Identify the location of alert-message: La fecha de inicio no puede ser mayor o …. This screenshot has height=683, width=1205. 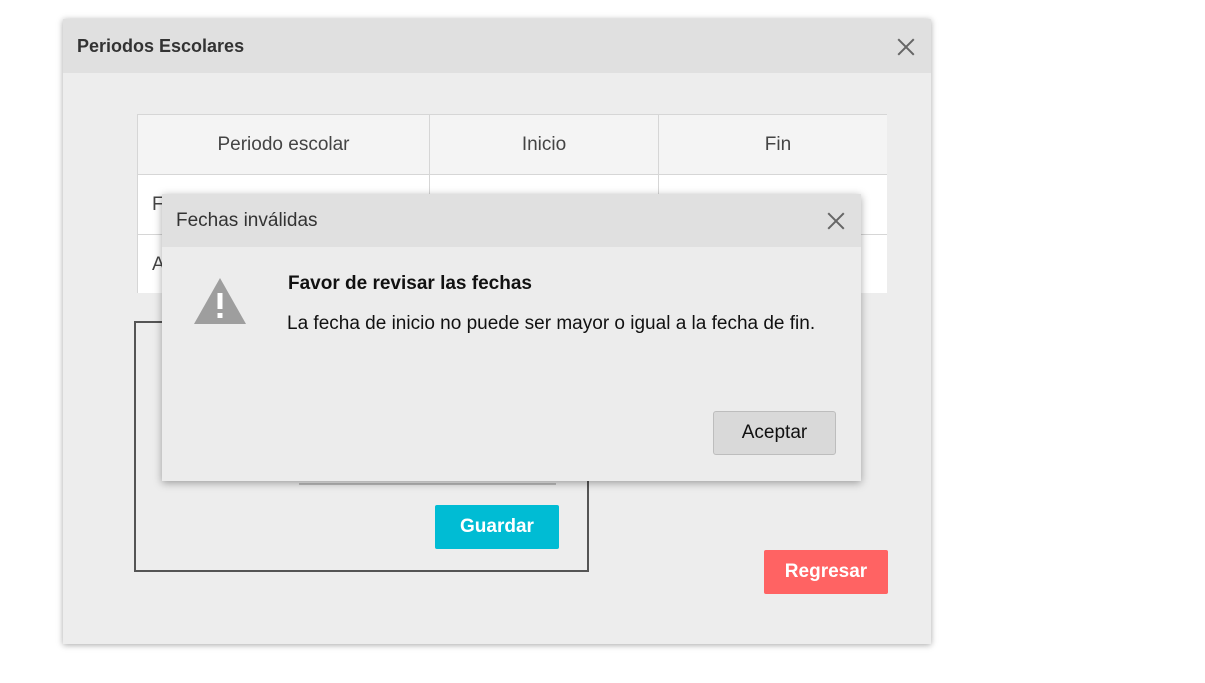
(551, 323).